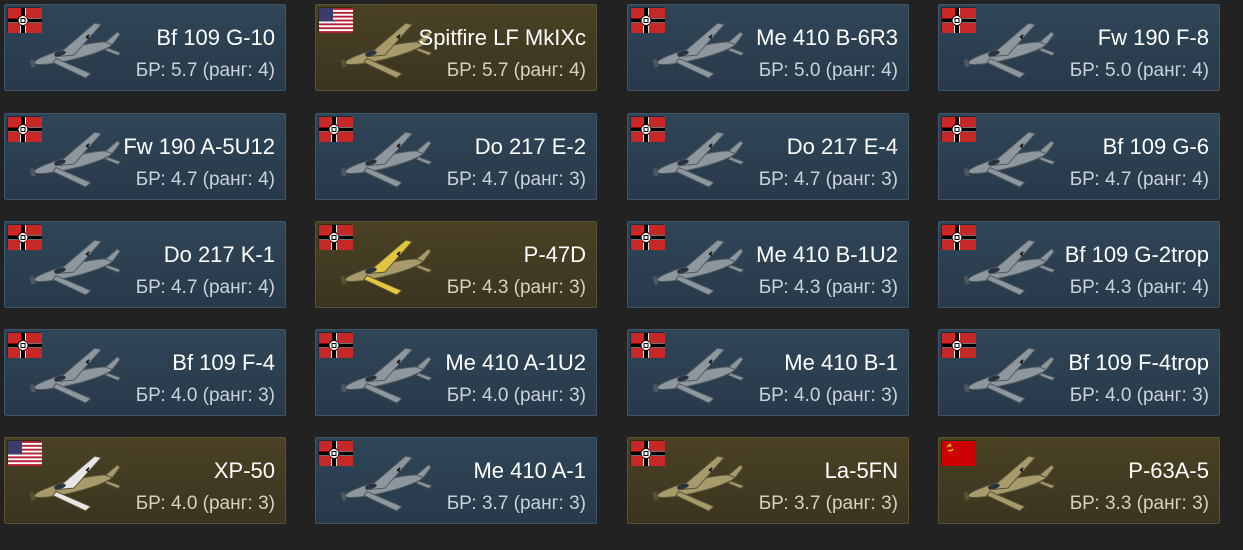 The image size is (1243, 550). I want to click on vehicle-card: Bf 109 F-4trop БР: 4.0 (ранг: 3), so click(1079, 372).